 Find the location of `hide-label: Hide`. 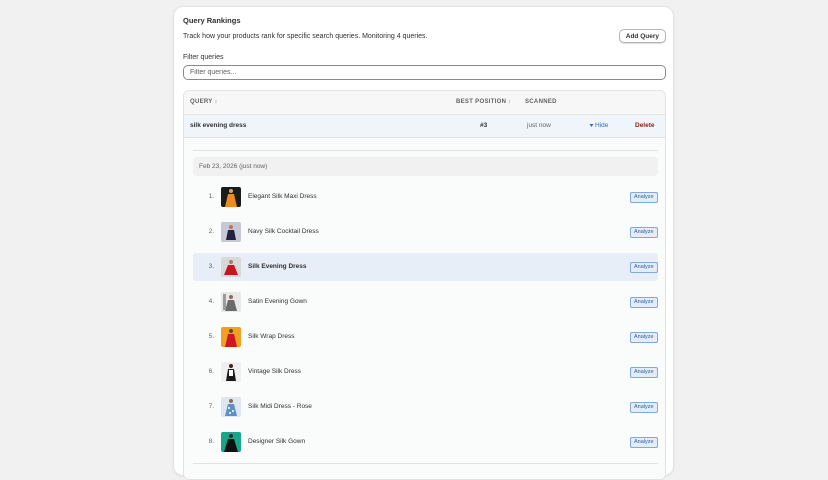

hide-label: Hide is located at coordinates (602, 125).